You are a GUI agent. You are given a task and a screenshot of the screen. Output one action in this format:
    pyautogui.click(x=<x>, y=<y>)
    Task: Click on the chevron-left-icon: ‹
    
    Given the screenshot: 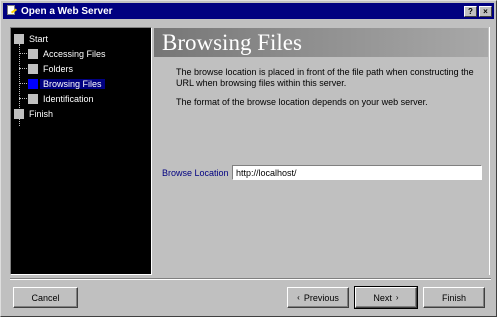 What is the action you would take?
    pyautogui.click(x=298, y=297)
    